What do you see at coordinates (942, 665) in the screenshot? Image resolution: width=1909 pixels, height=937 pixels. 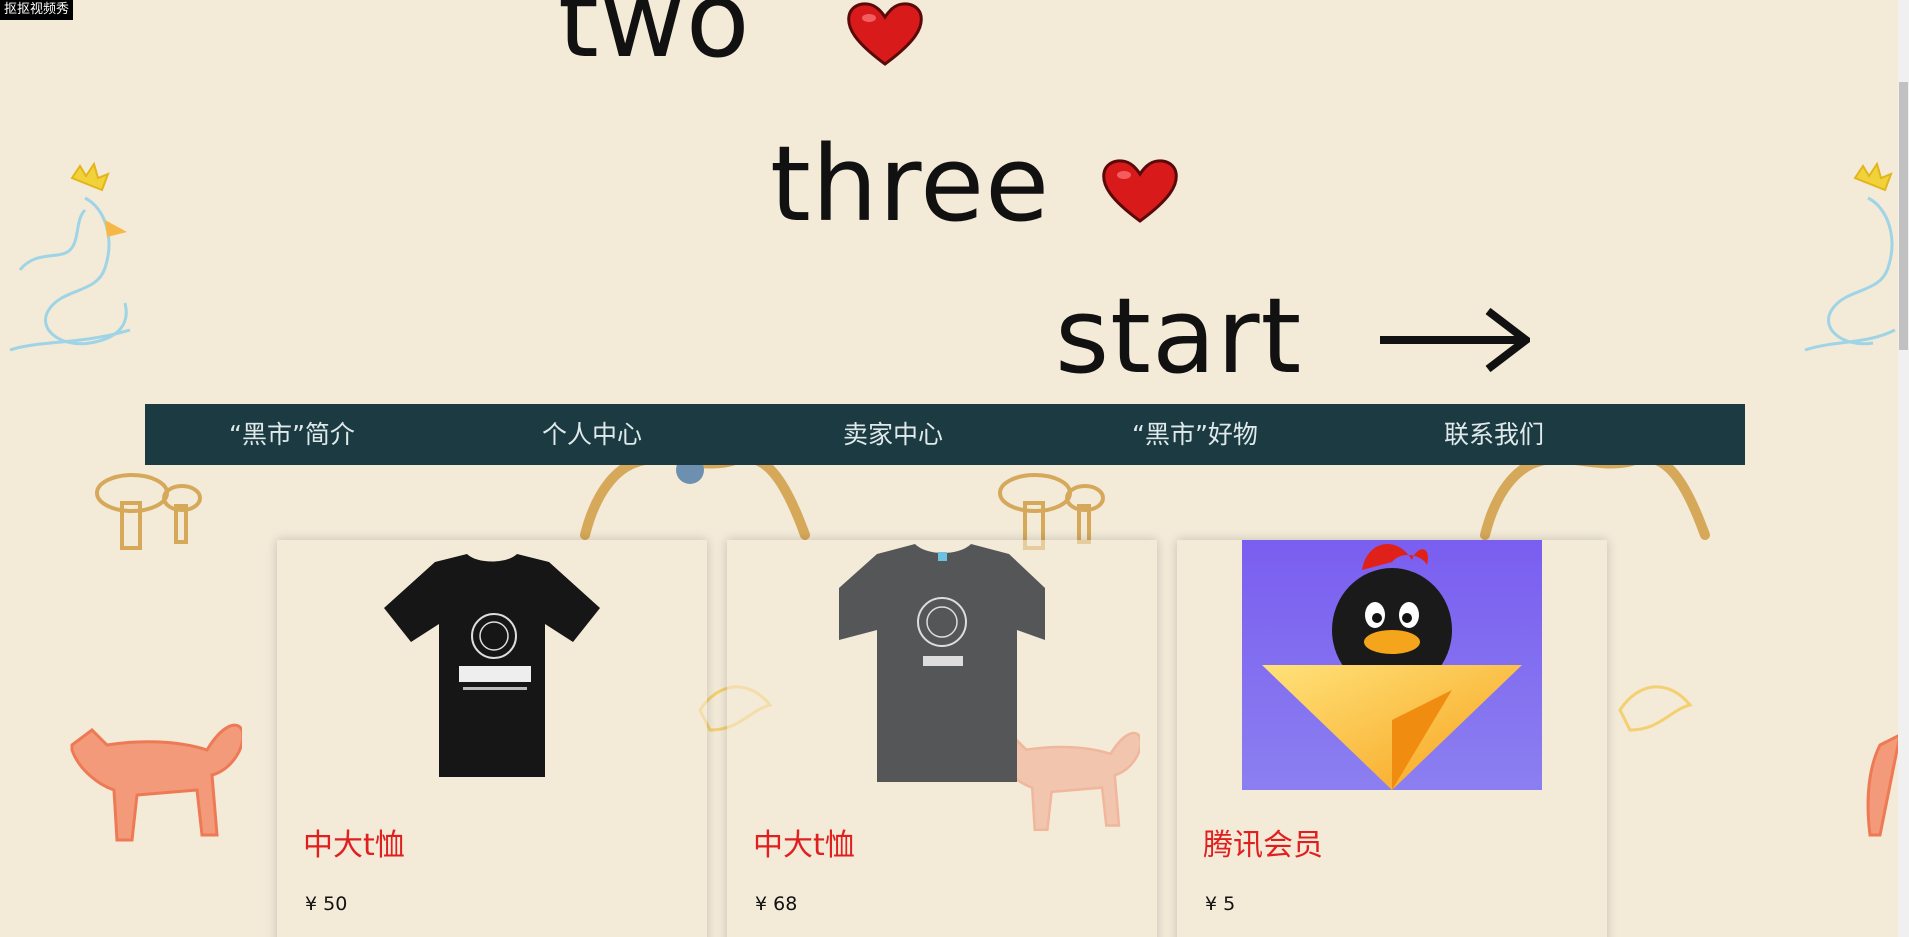 I see `grey-tshirt-image` at bounding box center [942, 665].